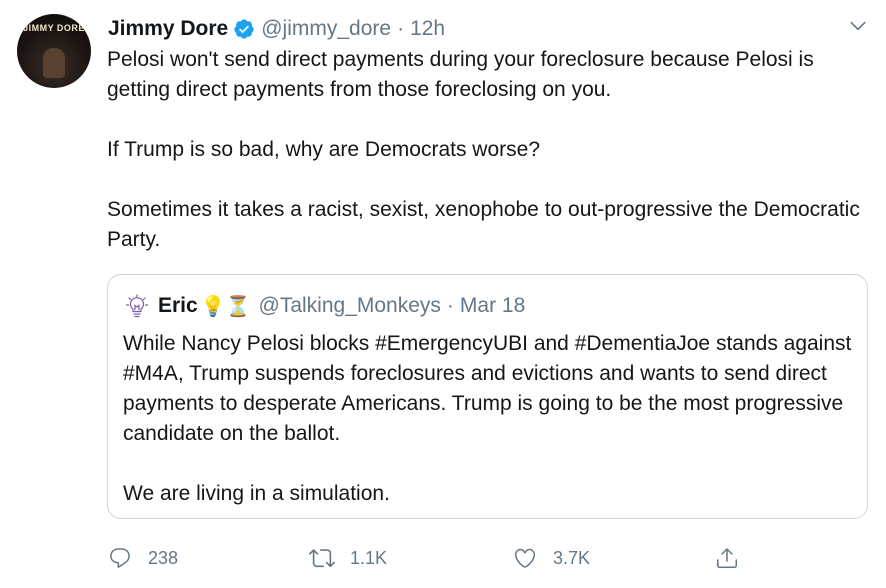 Image resolution: width=886 pixels, height=588 pixels. Describe the element at coordinates (120, 558) in the screenshot. I see `reply-icon` at that location.